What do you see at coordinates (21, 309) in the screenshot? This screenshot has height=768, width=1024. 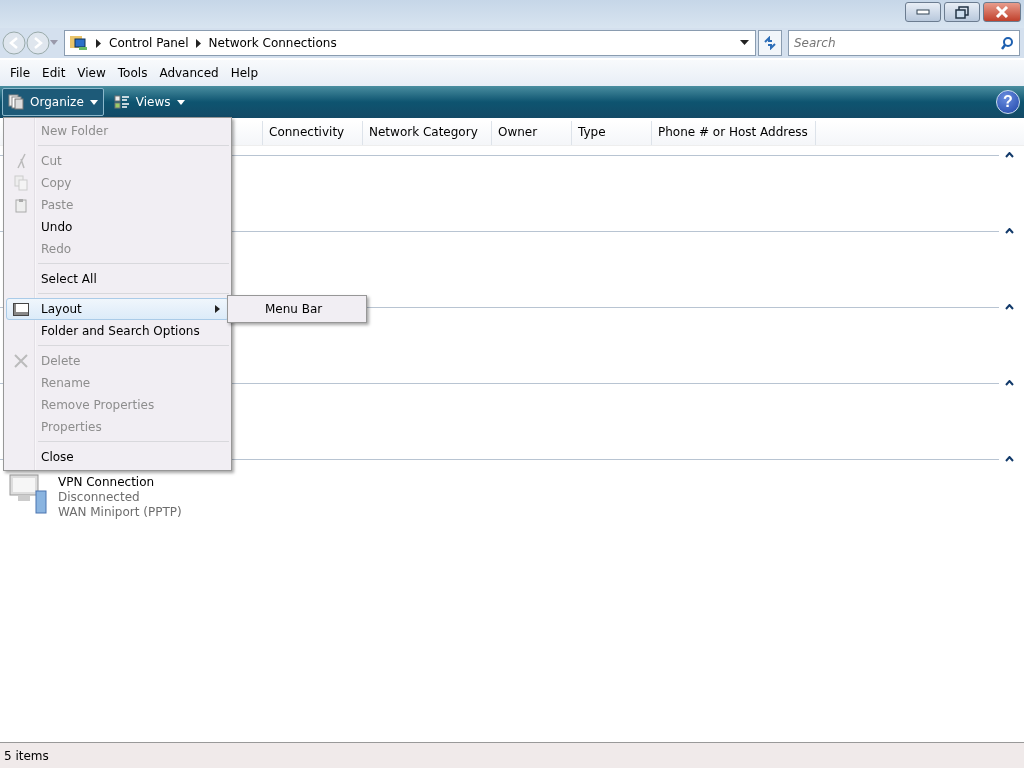 I see `layout-icon` at bounding box center [21, 309].